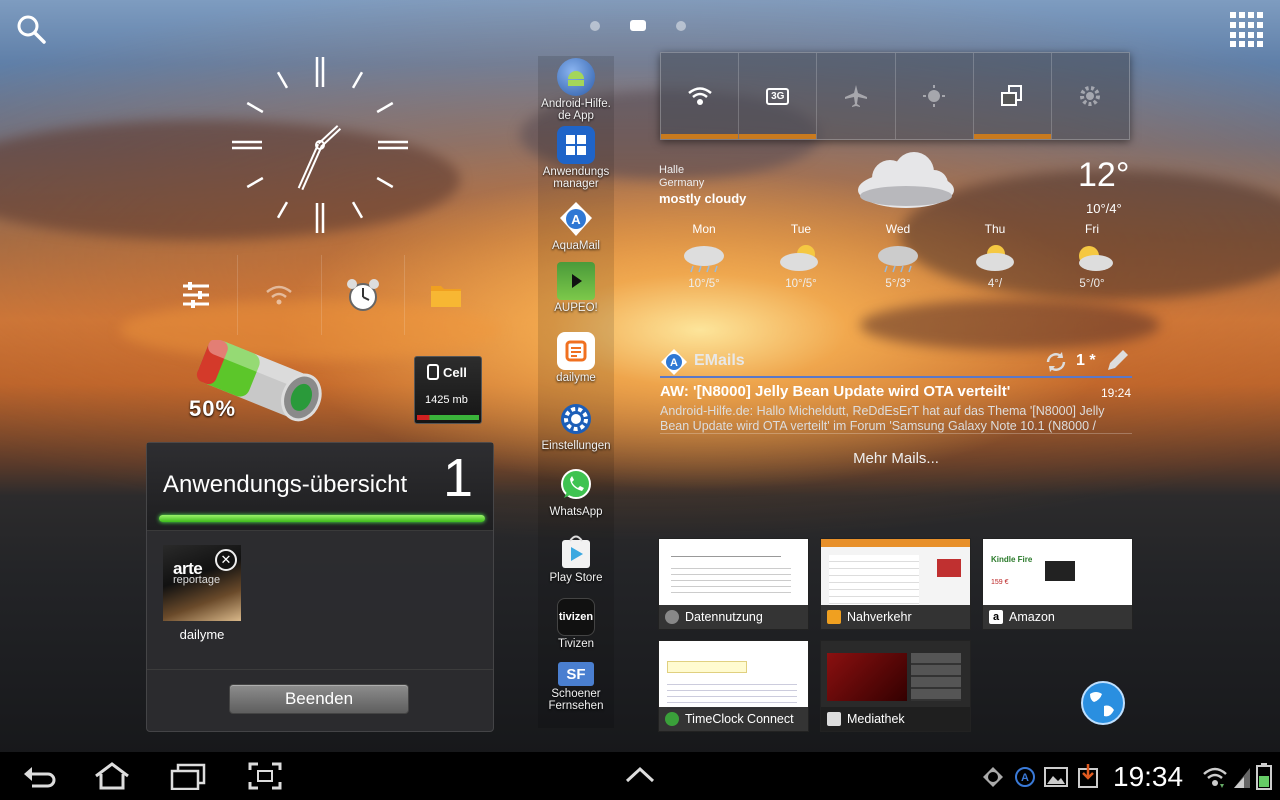 This screenshot has height=800, width=1280. I want to click on email-widget-title: EMails, so click(719, 361).